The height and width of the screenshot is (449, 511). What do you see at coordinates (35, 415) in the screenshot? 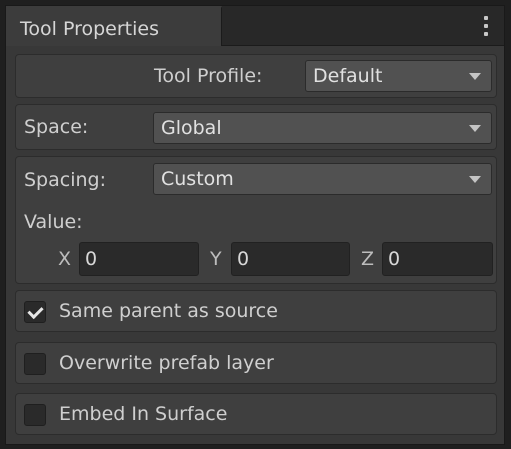
I see `embed-in-surface-checkbox` at bounding box center [35, 415].